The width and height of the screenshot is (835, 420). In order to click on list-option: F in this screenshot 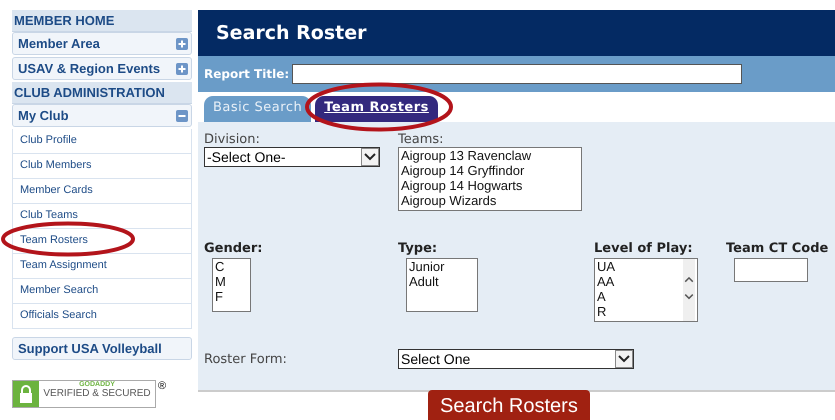, I will do `click(231, 296)`.